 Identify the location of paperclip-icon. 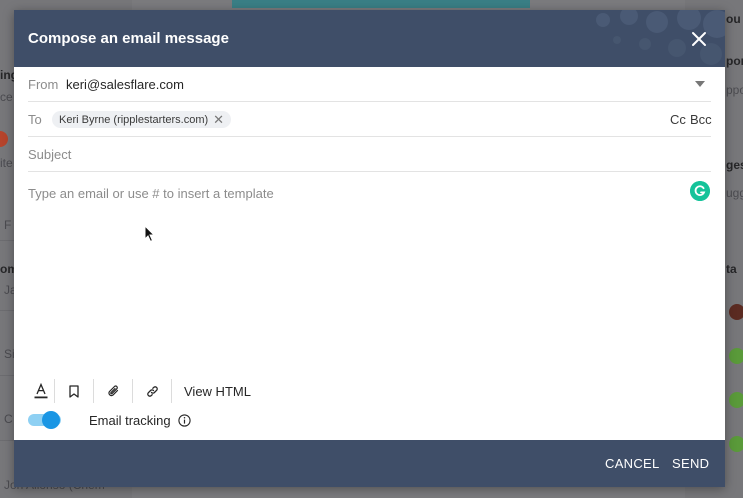
(112, 390).